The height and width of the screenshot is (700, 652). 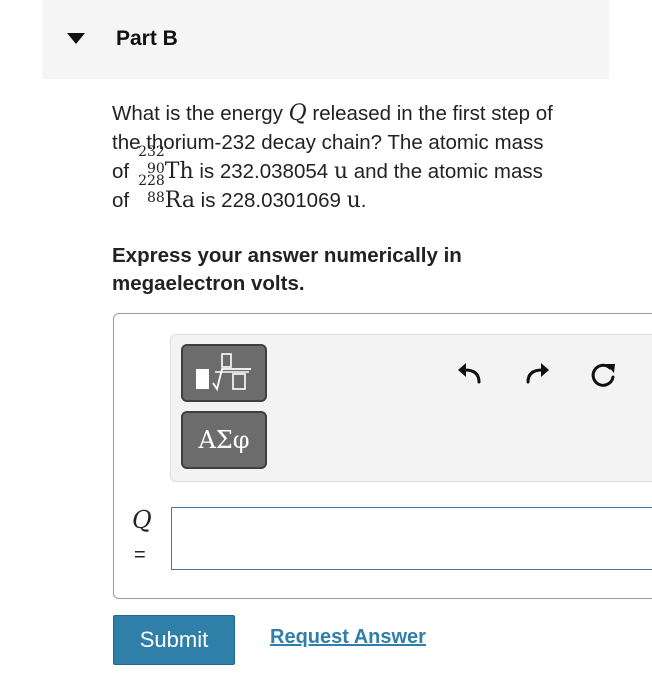 I want to click on template-button, so click(x=224, y=373).